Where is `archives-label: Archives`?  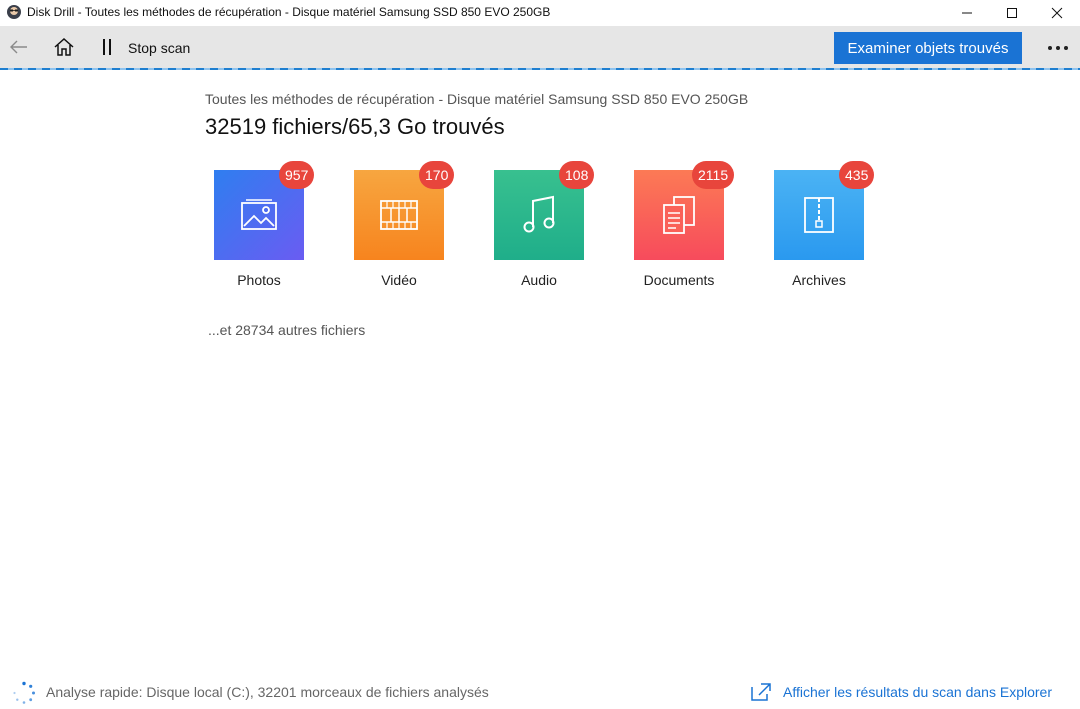 archives-label: Archives is located at coordinates (819, 280).